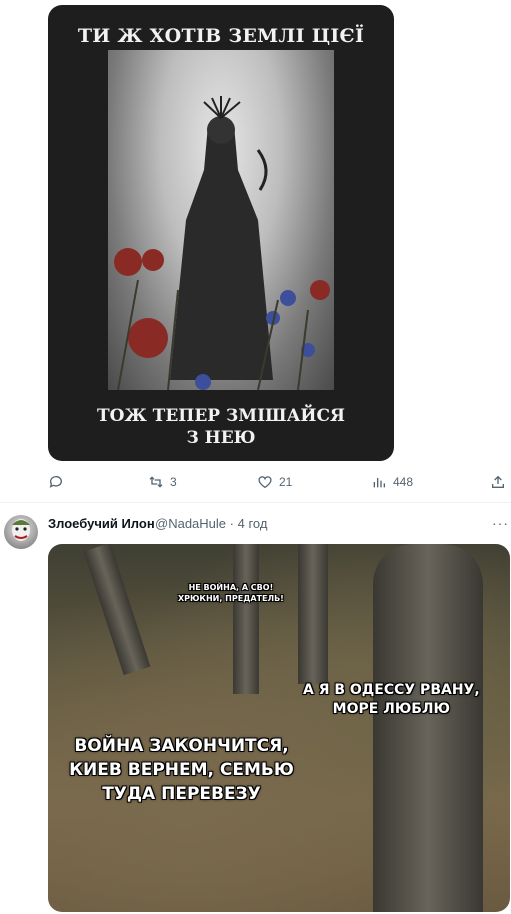 This screenshot has width=511, height=914. What do you see at coordinates (181, 794) in the screenshot?
I see `meme-text-left-line3: ТУДА ПЕРЕВЕЗУ` at bounding box center [181, 794].